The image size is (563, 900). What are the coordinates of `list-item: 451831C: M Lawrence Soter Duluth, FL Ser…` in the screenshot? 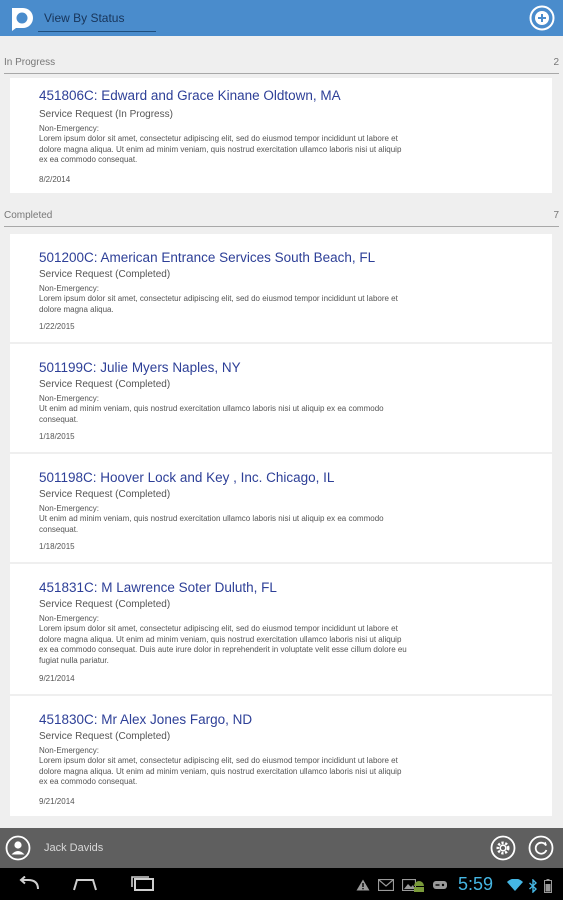 It's located at (281, 629).